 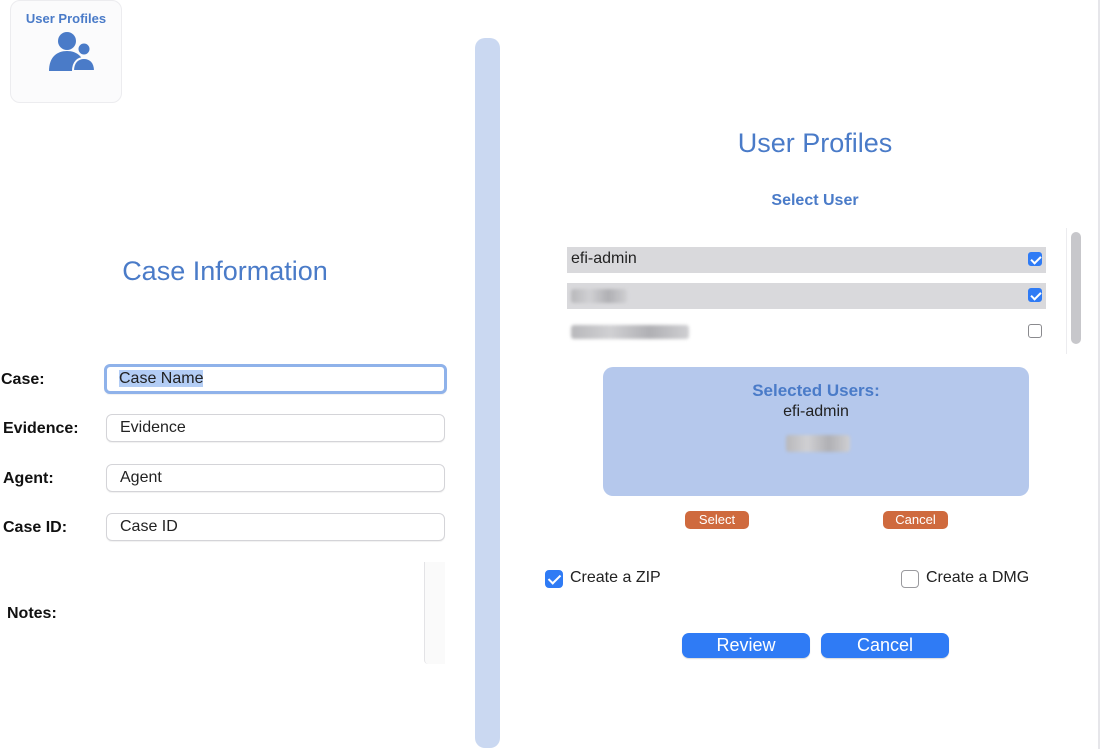 What do you see at coordinates (554, 579) in the screenshot?
I see `create-zip-checkbox` at bounding box center [554, 579].